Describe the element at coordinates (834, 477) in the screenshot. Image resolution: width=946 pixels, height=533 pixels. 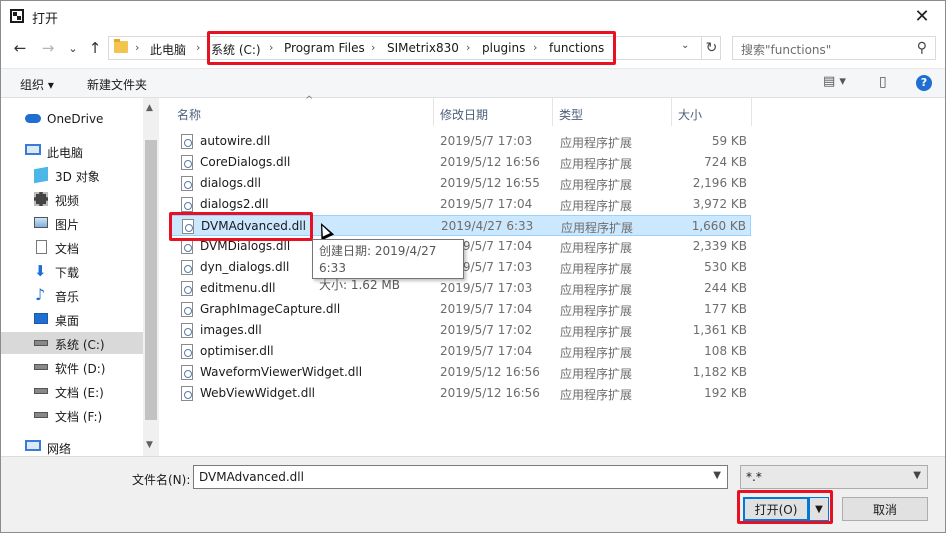
I see `file-type-filter: *.* ▼` at that location.